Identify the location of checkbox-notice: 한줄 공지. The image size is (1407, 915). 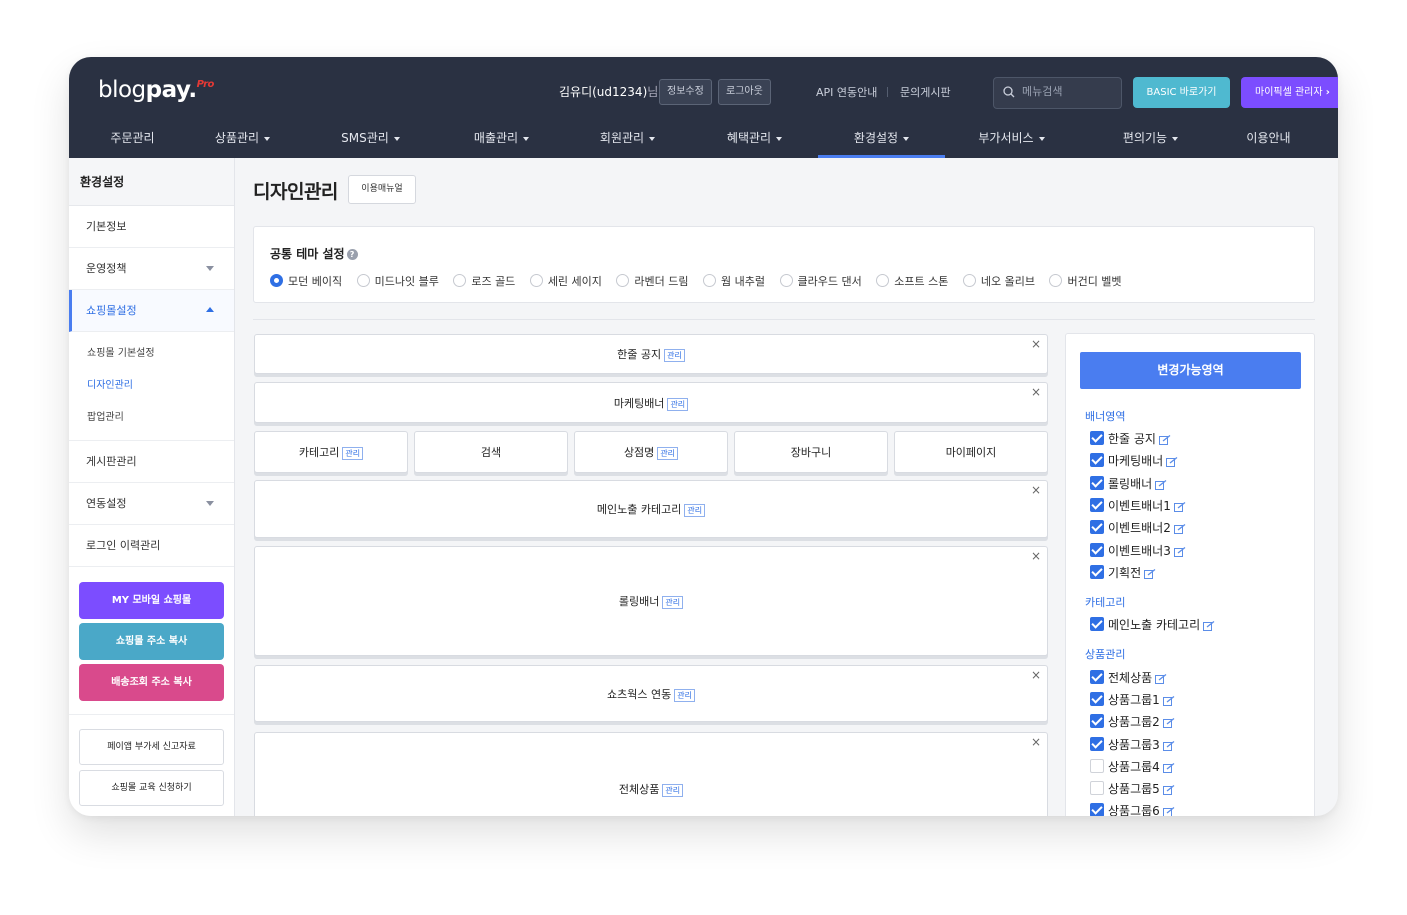
(1130, 438).